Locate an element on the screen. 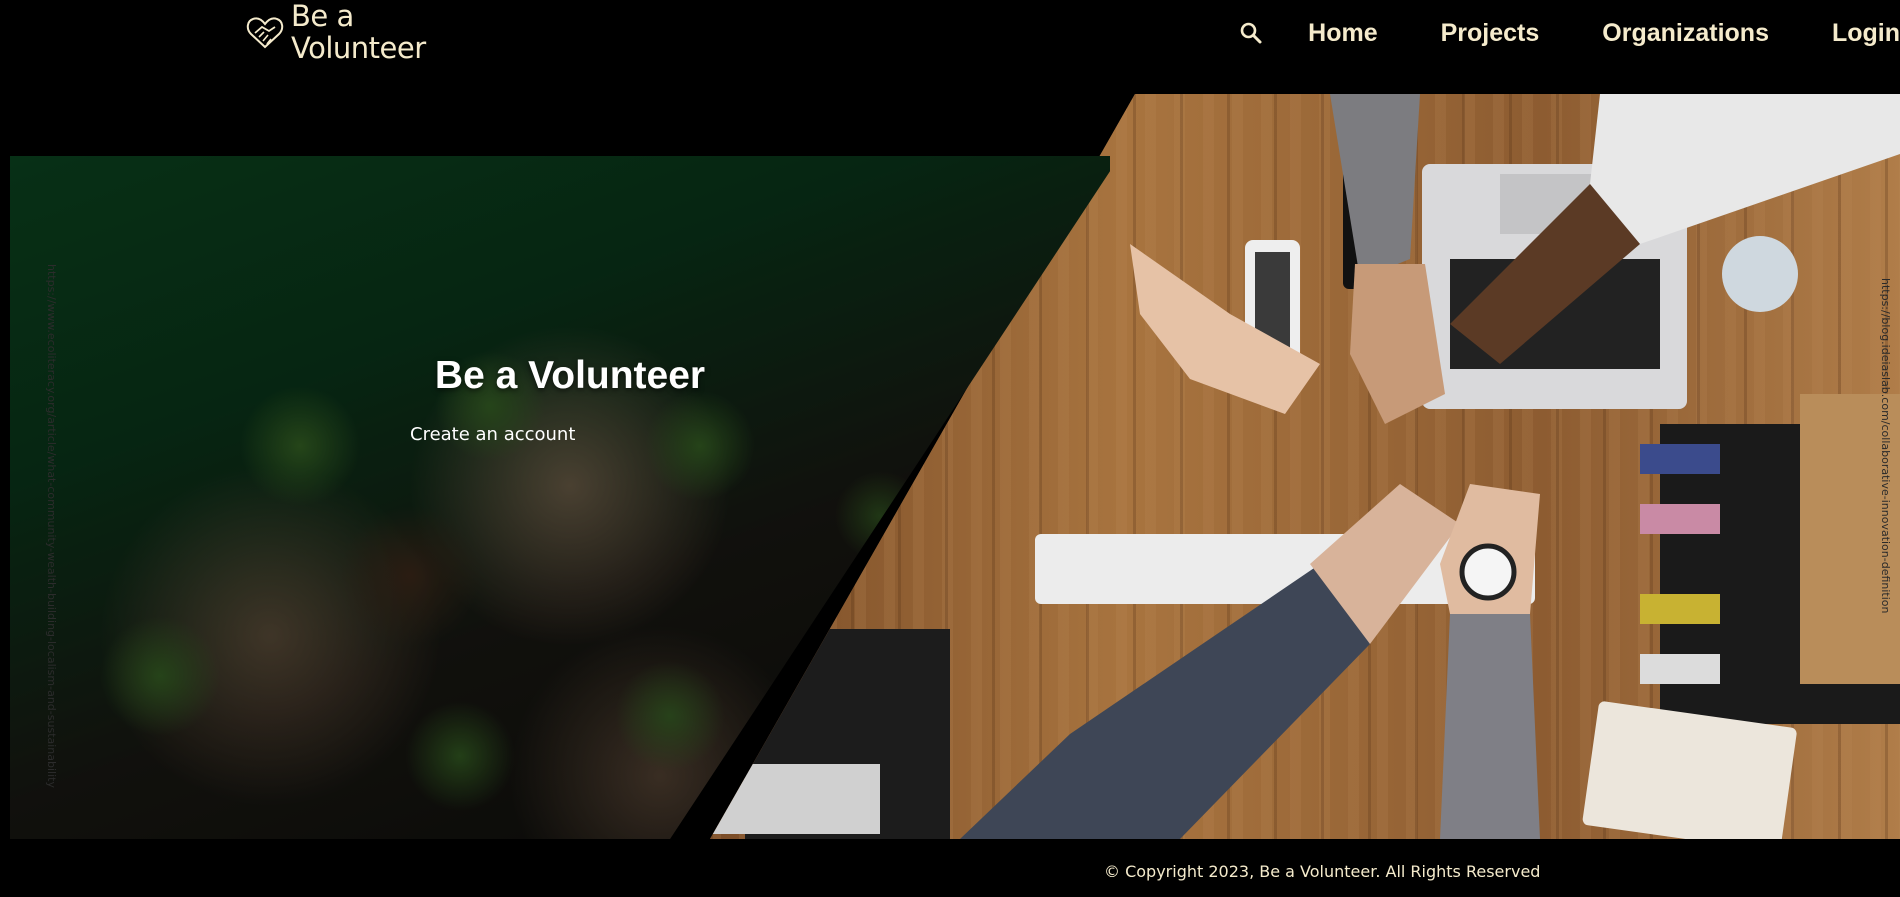 Image resolution: width=1900 pixels, height=897 pixels. book-white is located at coordinates (1680, 669).